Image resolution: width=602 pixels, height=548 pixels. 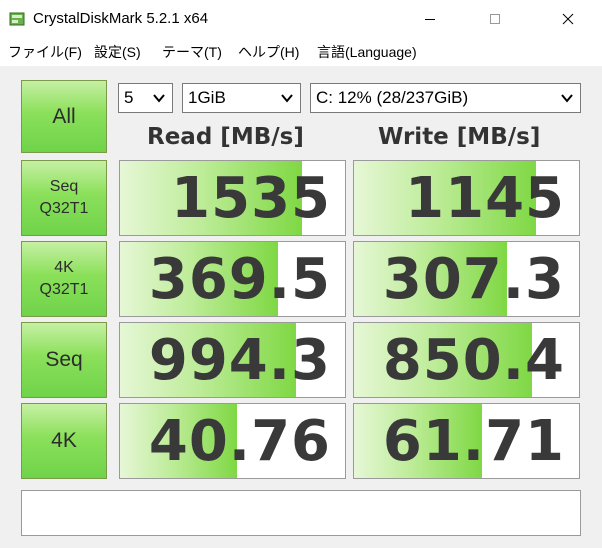 I want to click on write-result-value: 850.4, so click(x=473, y=360).